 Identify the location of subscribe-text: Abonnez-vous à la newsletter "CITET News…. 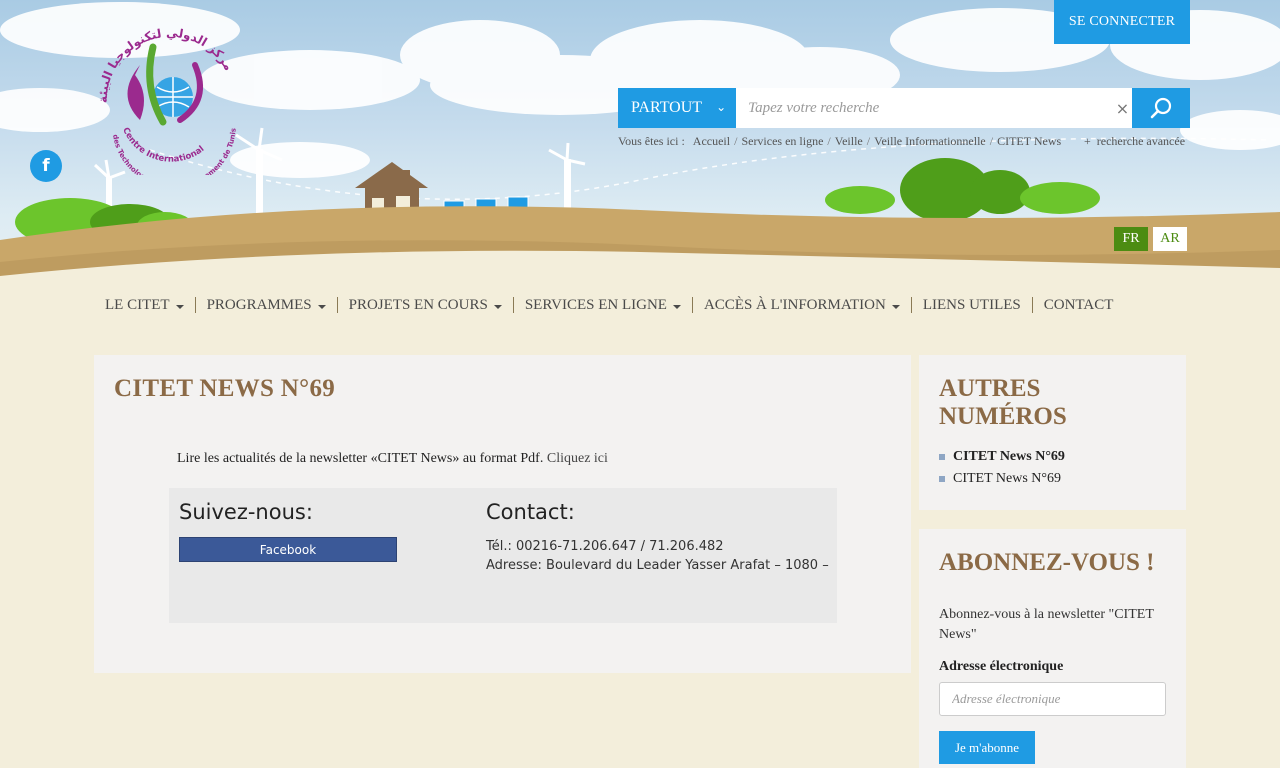
(1046, 624).